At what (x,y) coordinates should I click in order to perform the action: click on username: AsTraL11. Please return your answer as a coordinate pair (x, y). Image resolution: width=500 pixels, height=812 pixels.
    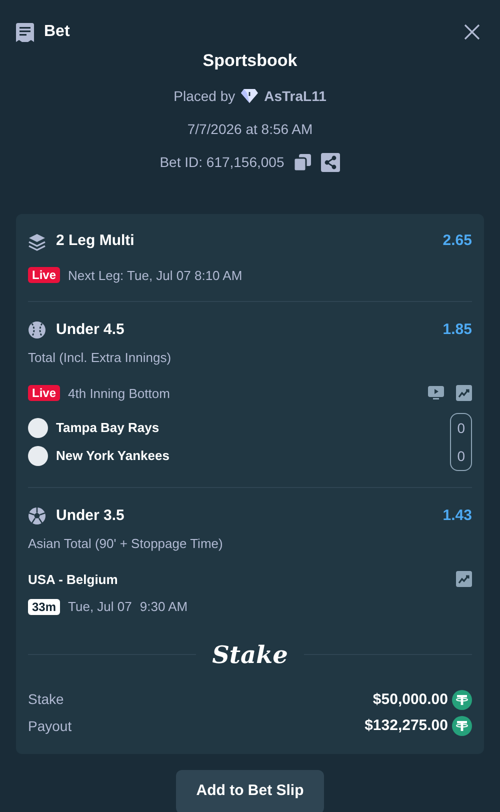
    Looking at the image, I should click on (295, 96).